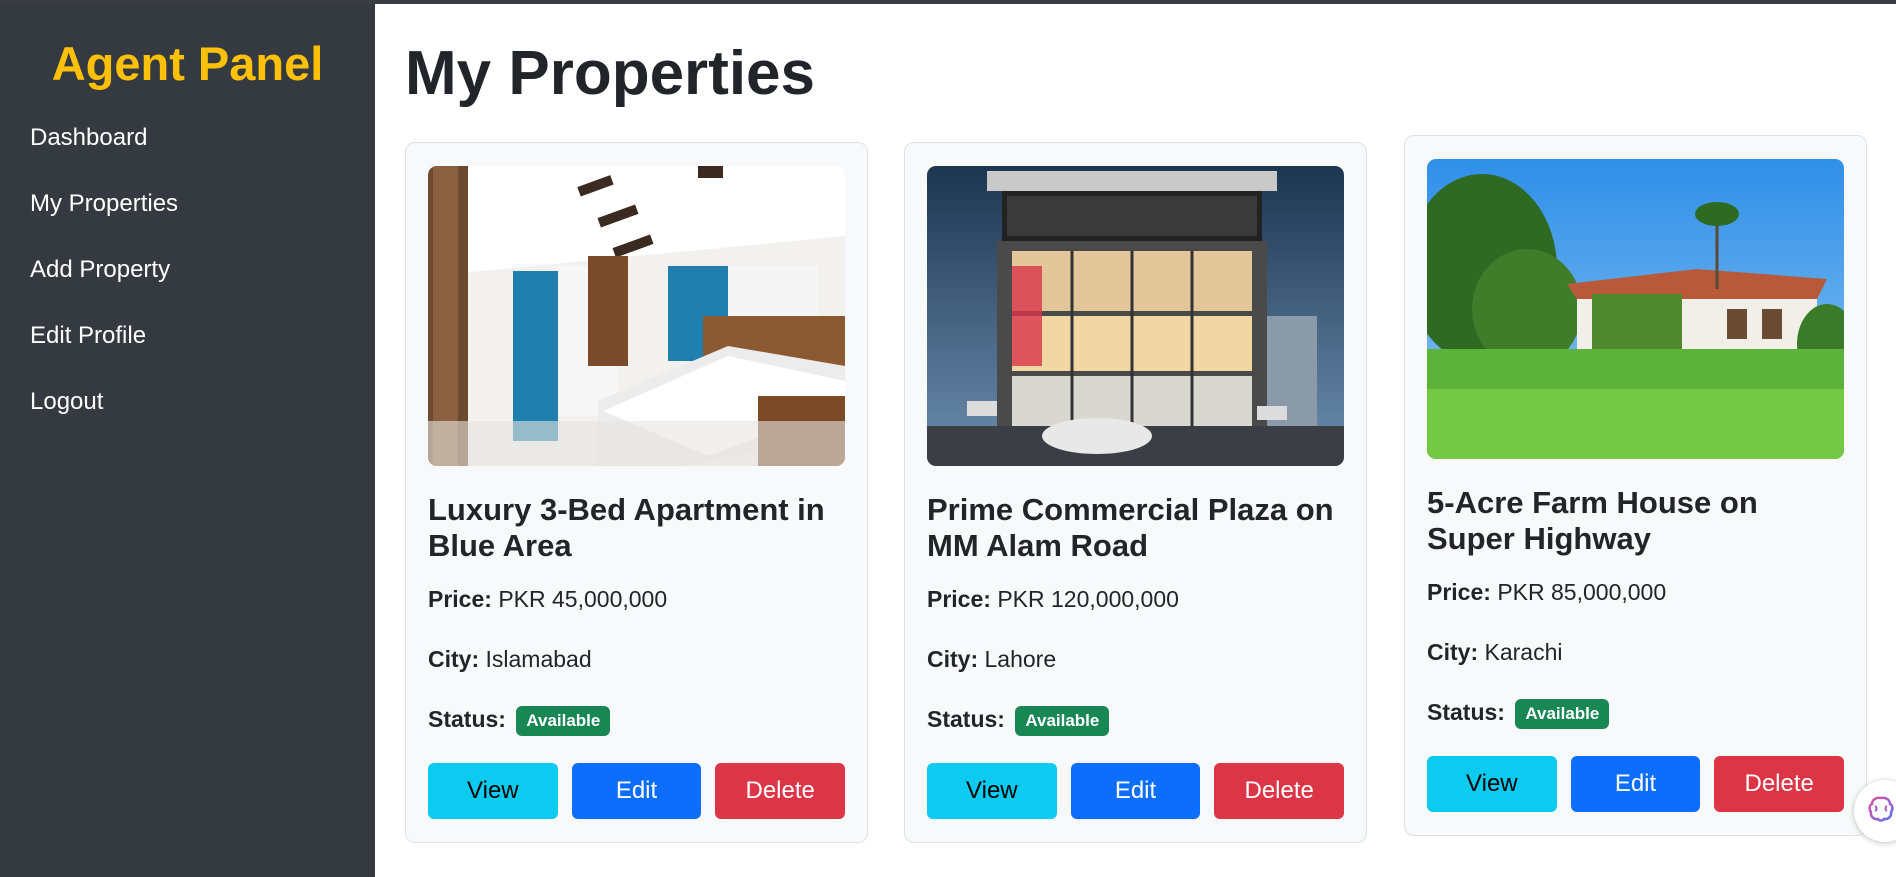 The height and width of the screenshot is (877, 1896). What do you see at coordinates (636, 316) in the screenshot?
I see `property-image-bedroom` at bounding box center [636, 316].